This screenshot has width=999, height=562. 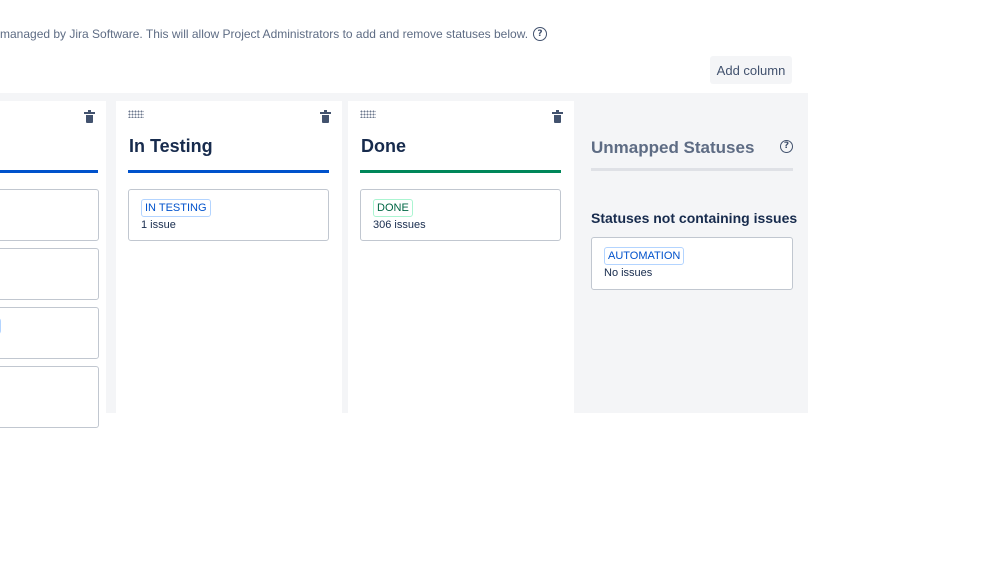 What do you see at coordinates (692, 263) in the screenshot?
I see `status-card: AUTOMATION No issues` at bounding box center [692, 263].